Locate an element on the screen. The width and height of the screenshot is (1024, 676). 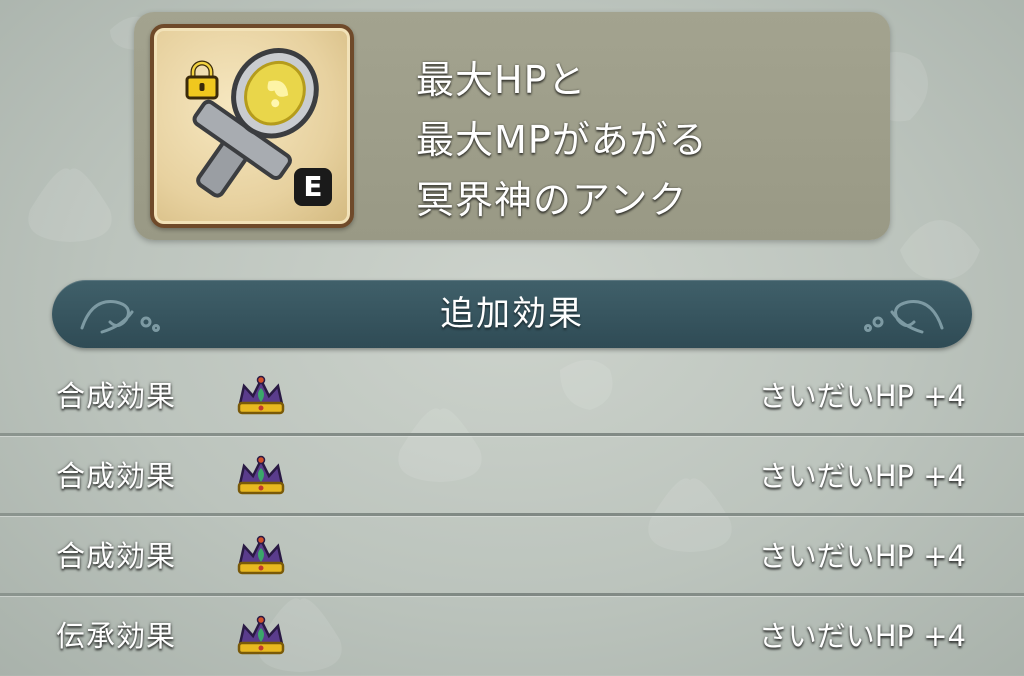
effect-type-label: 伝承効果 is located at coordinates (116, 636).